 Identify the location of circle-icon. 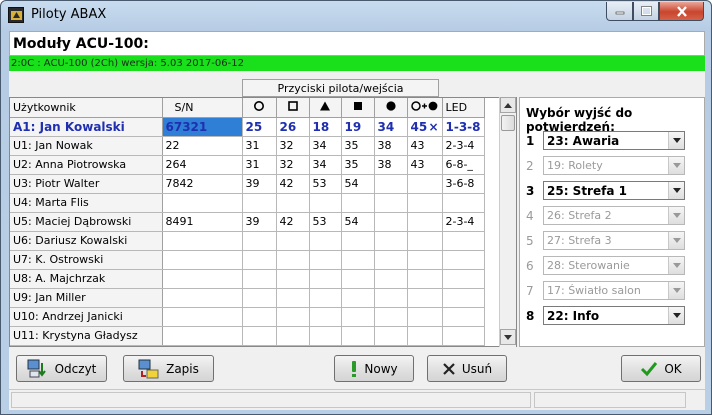
(259, 108).